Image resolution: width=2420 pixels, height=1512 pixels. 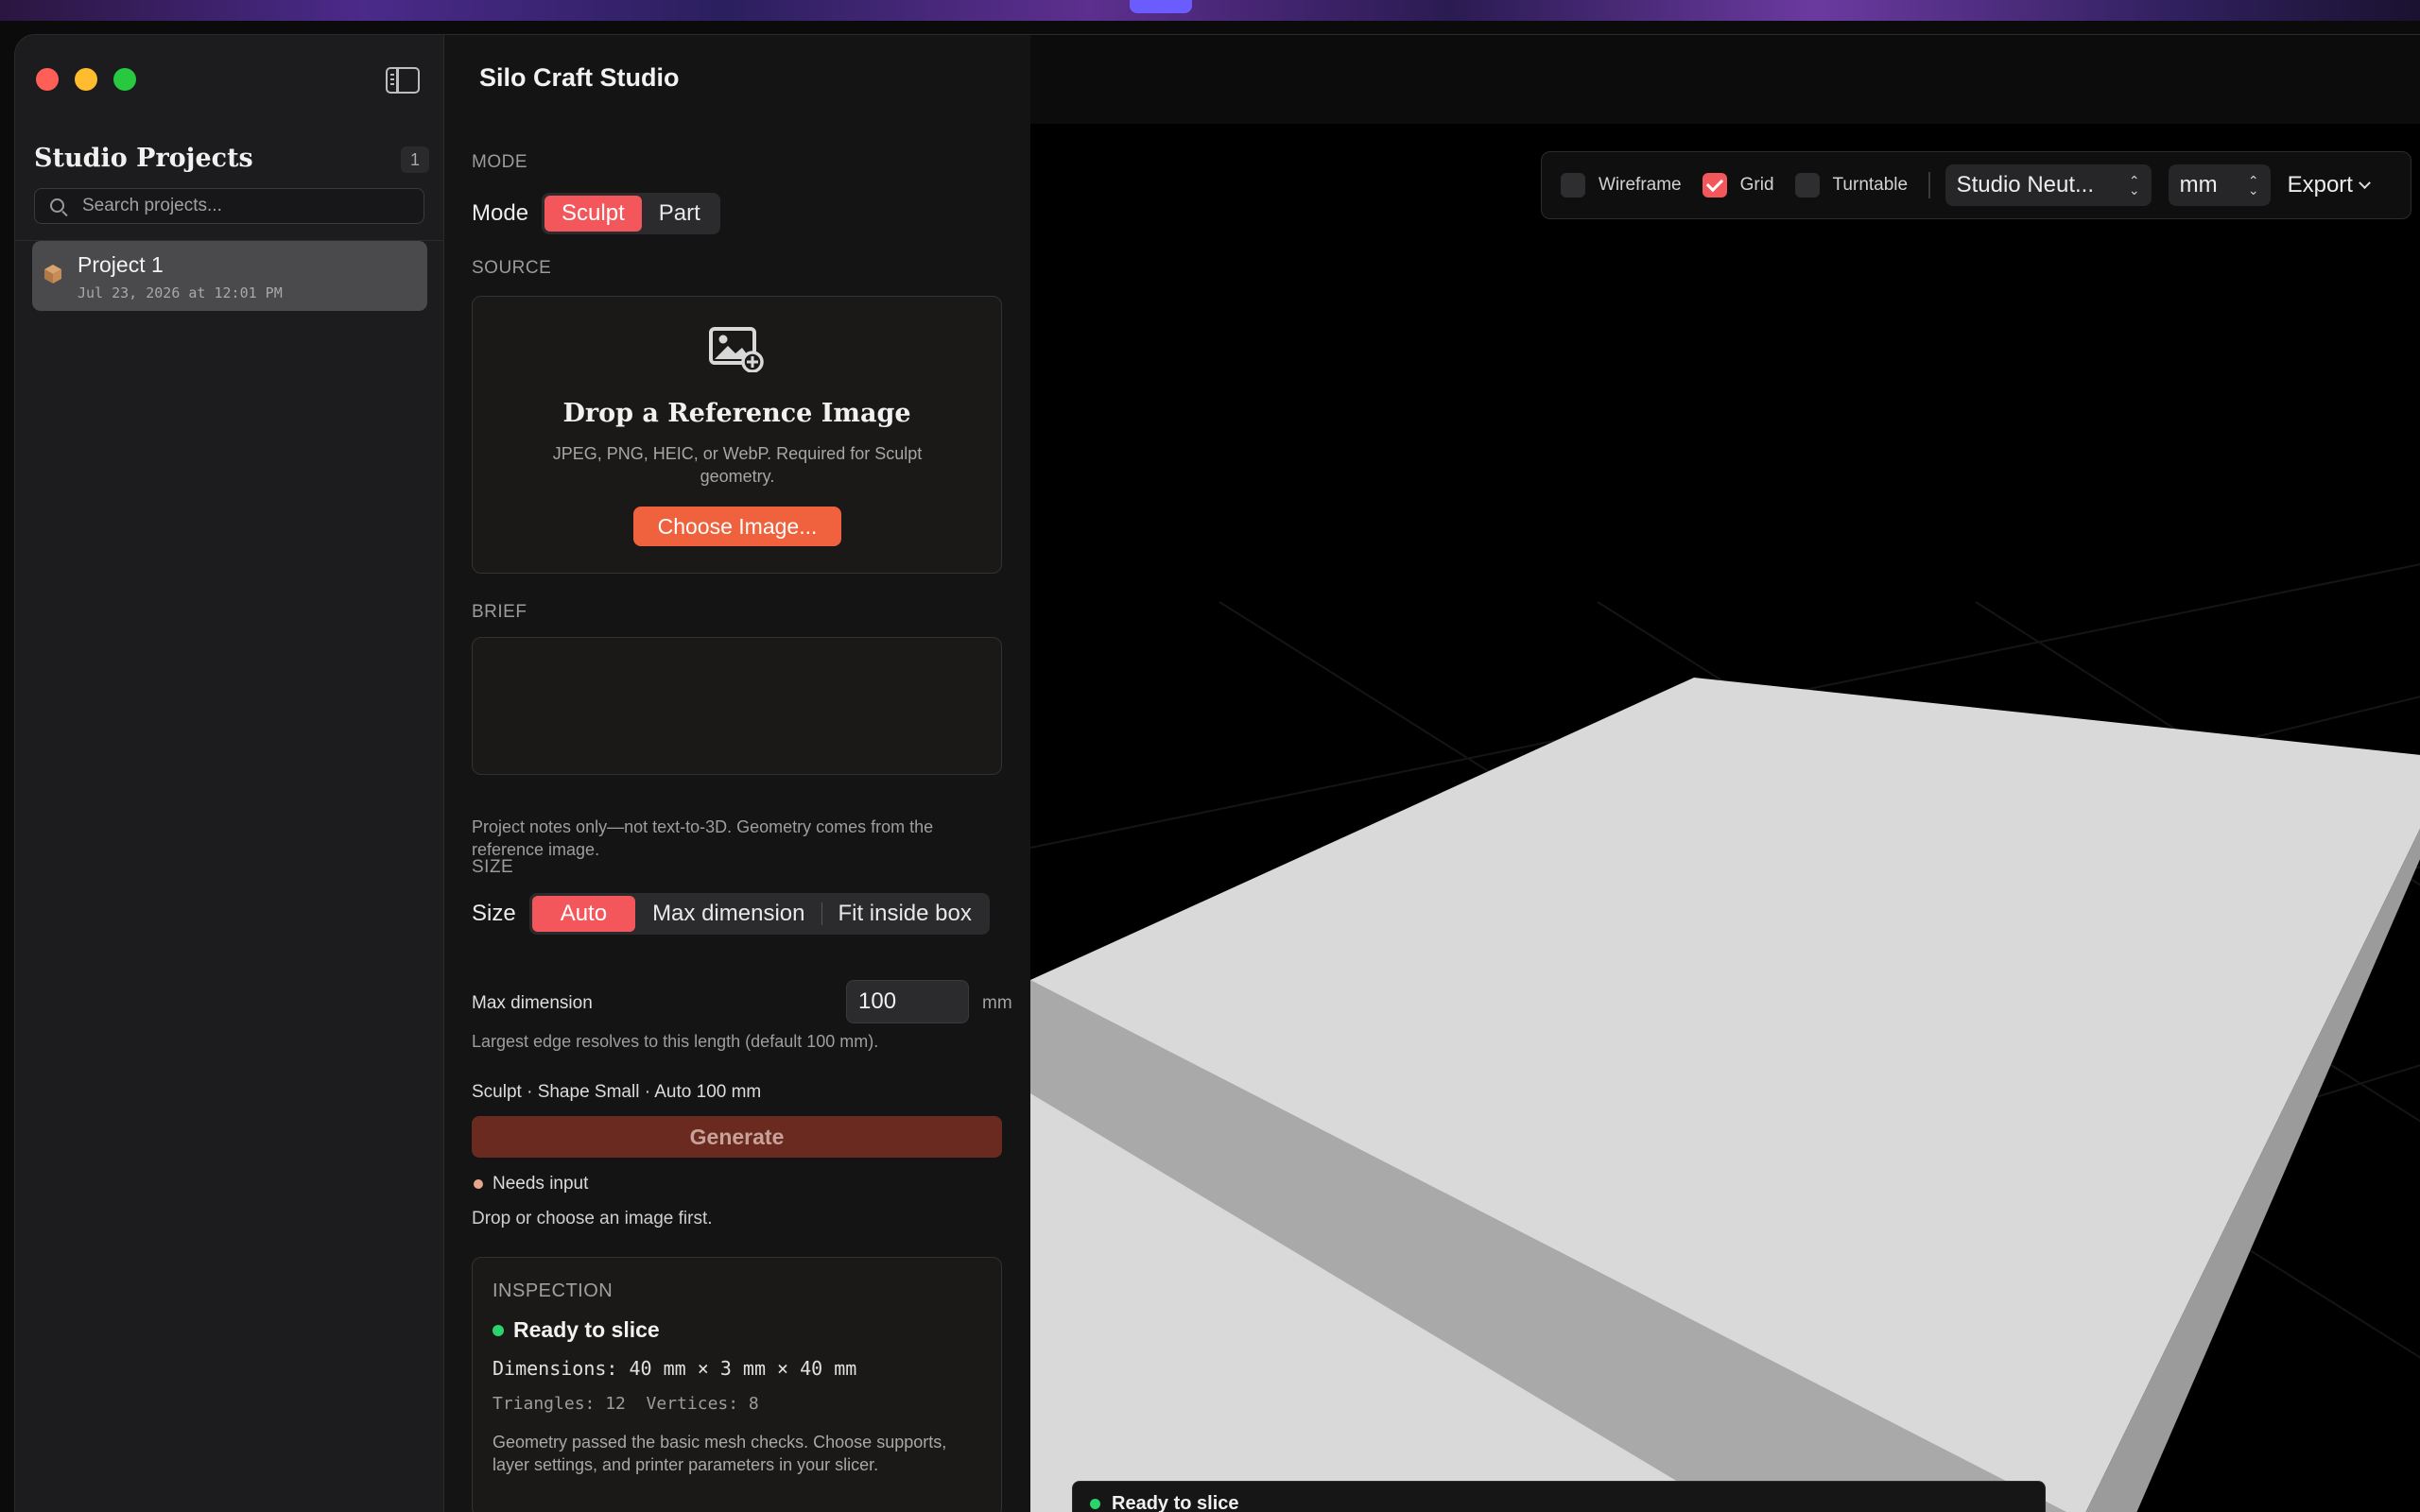 I want to click on search-icon, so click(x=57, y=205).